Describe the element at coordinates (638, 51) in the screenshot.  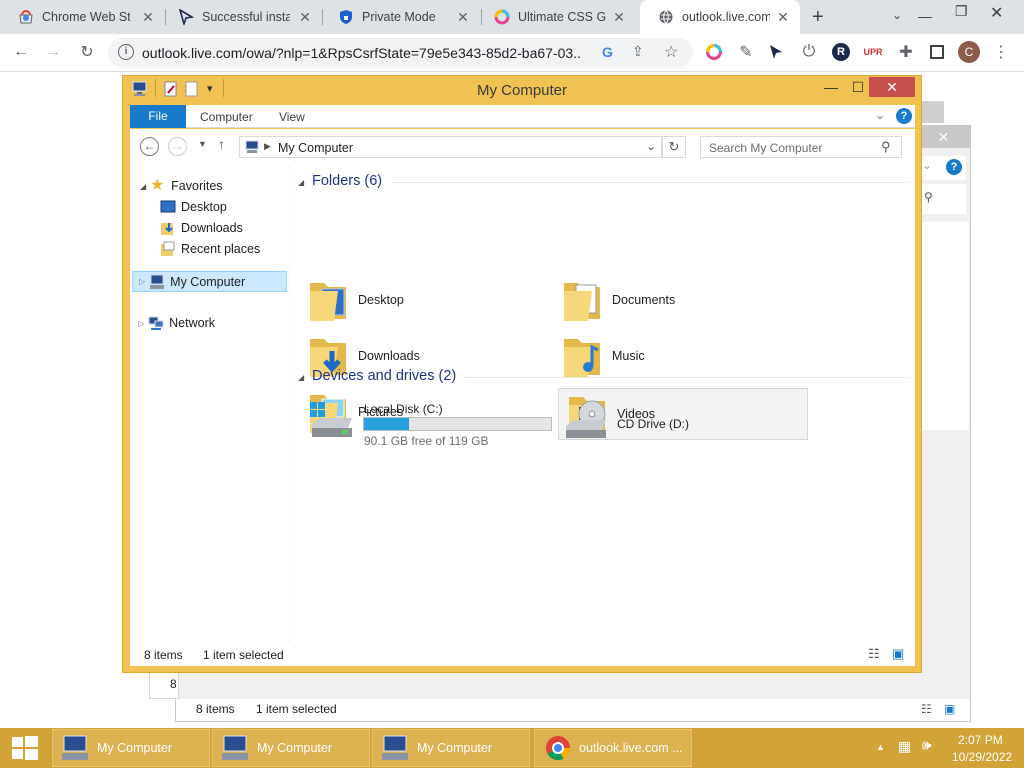
I see `share-icon: ⇪` at that location.